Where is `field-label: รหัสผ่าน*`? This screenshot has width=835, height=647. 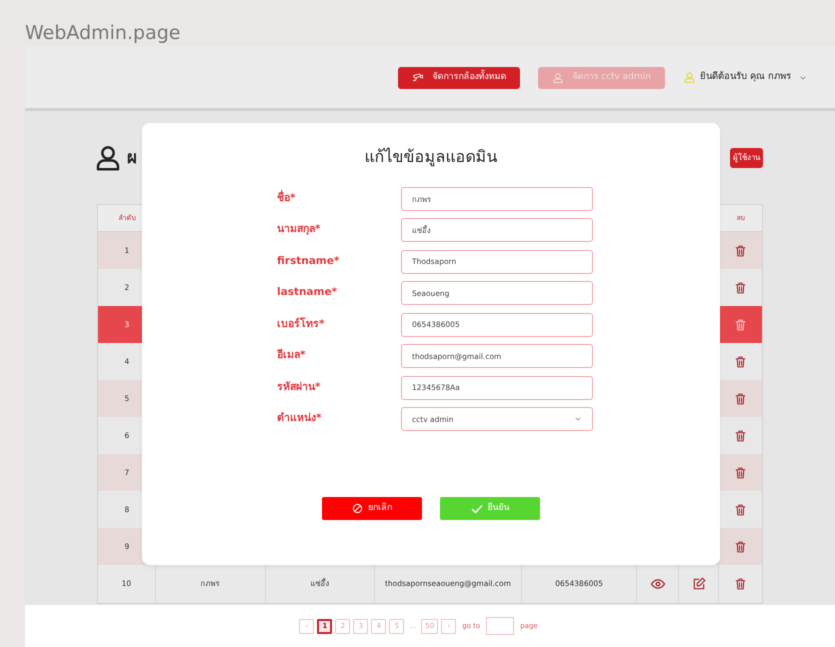
field-label: รหัสผ่าน* is located at coordinates (298, 386).